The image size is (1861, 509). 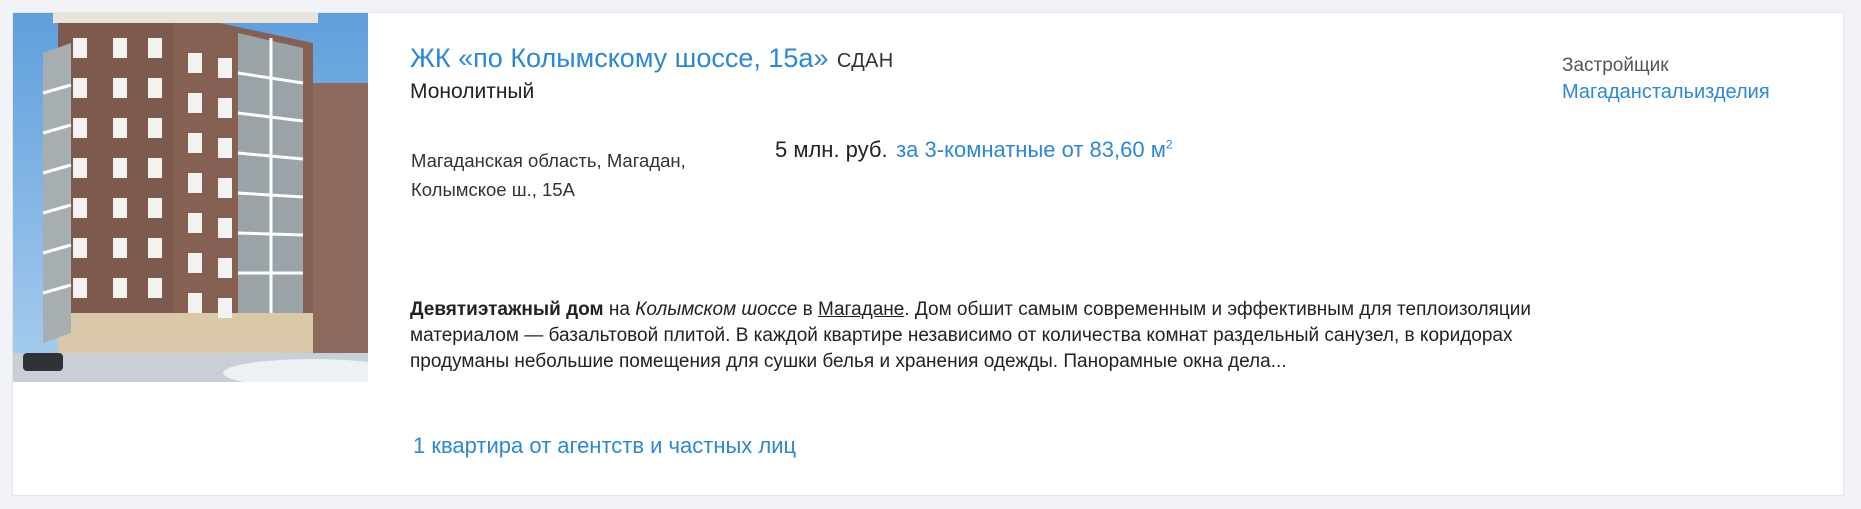 What do you see at coordinates (1031, 149) in the screenshot?
I see `price-offer-text: за 3-комнатные от 83,60 м` at bounding box center [1031, 149].